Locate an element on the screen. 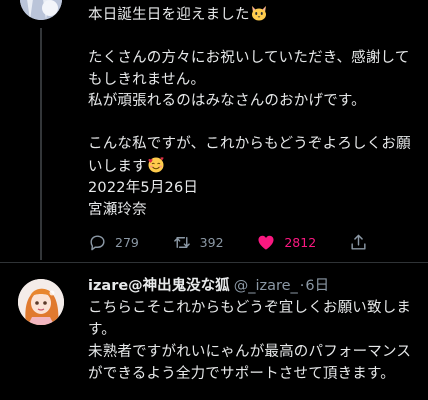 This screenshot has height=400, width=428. retweet-count: 392 is located at coordinates (211, 242).